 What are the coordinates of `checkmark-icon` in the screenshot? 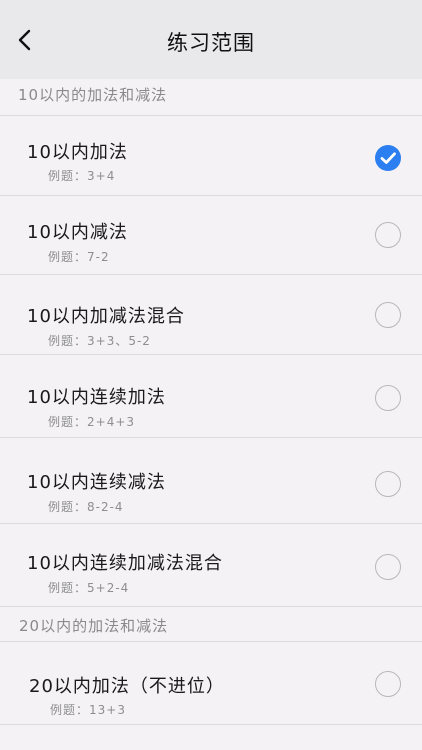 It's located at (388, 158).